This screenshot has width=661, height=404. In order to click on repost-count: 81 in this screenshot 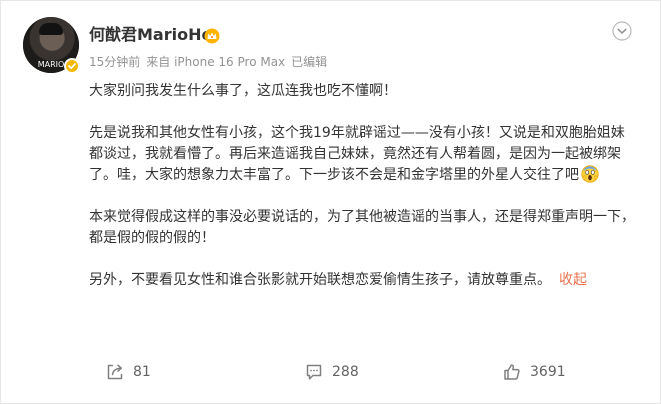, I will do `click(142, 372)`.